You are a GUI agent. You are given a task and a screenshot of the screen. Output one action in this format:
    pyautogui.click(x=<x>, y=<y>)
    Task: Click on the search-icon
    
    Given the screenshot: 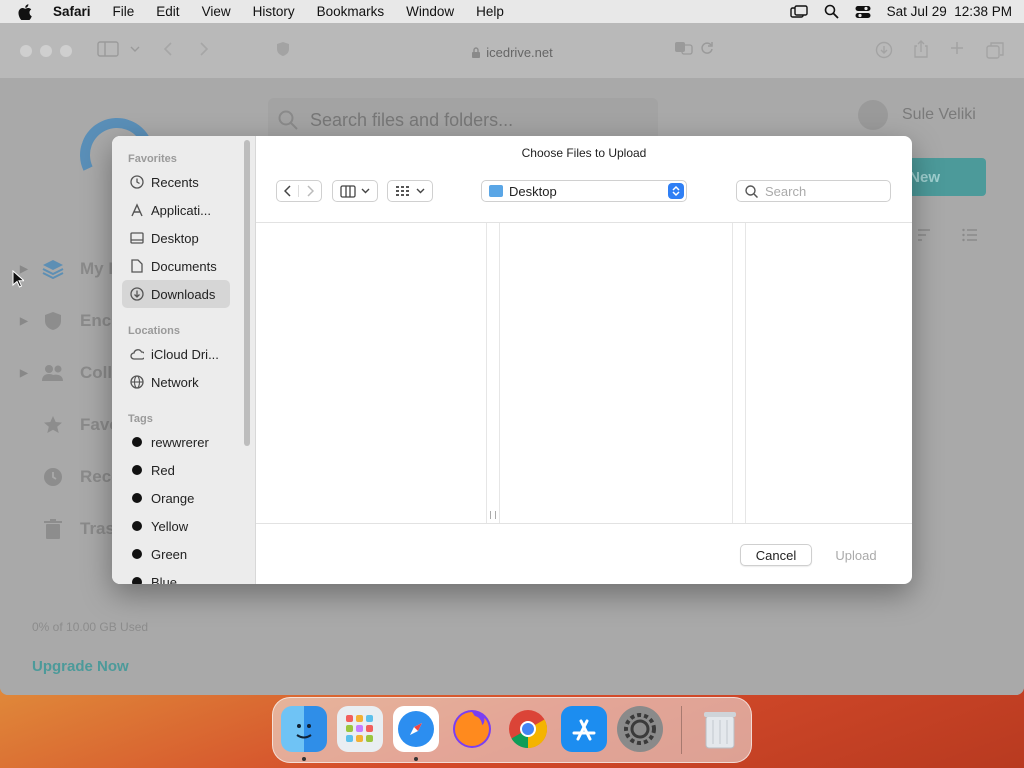 What is the action you would take?
    pyautogui.click(x=751, y=191)
    